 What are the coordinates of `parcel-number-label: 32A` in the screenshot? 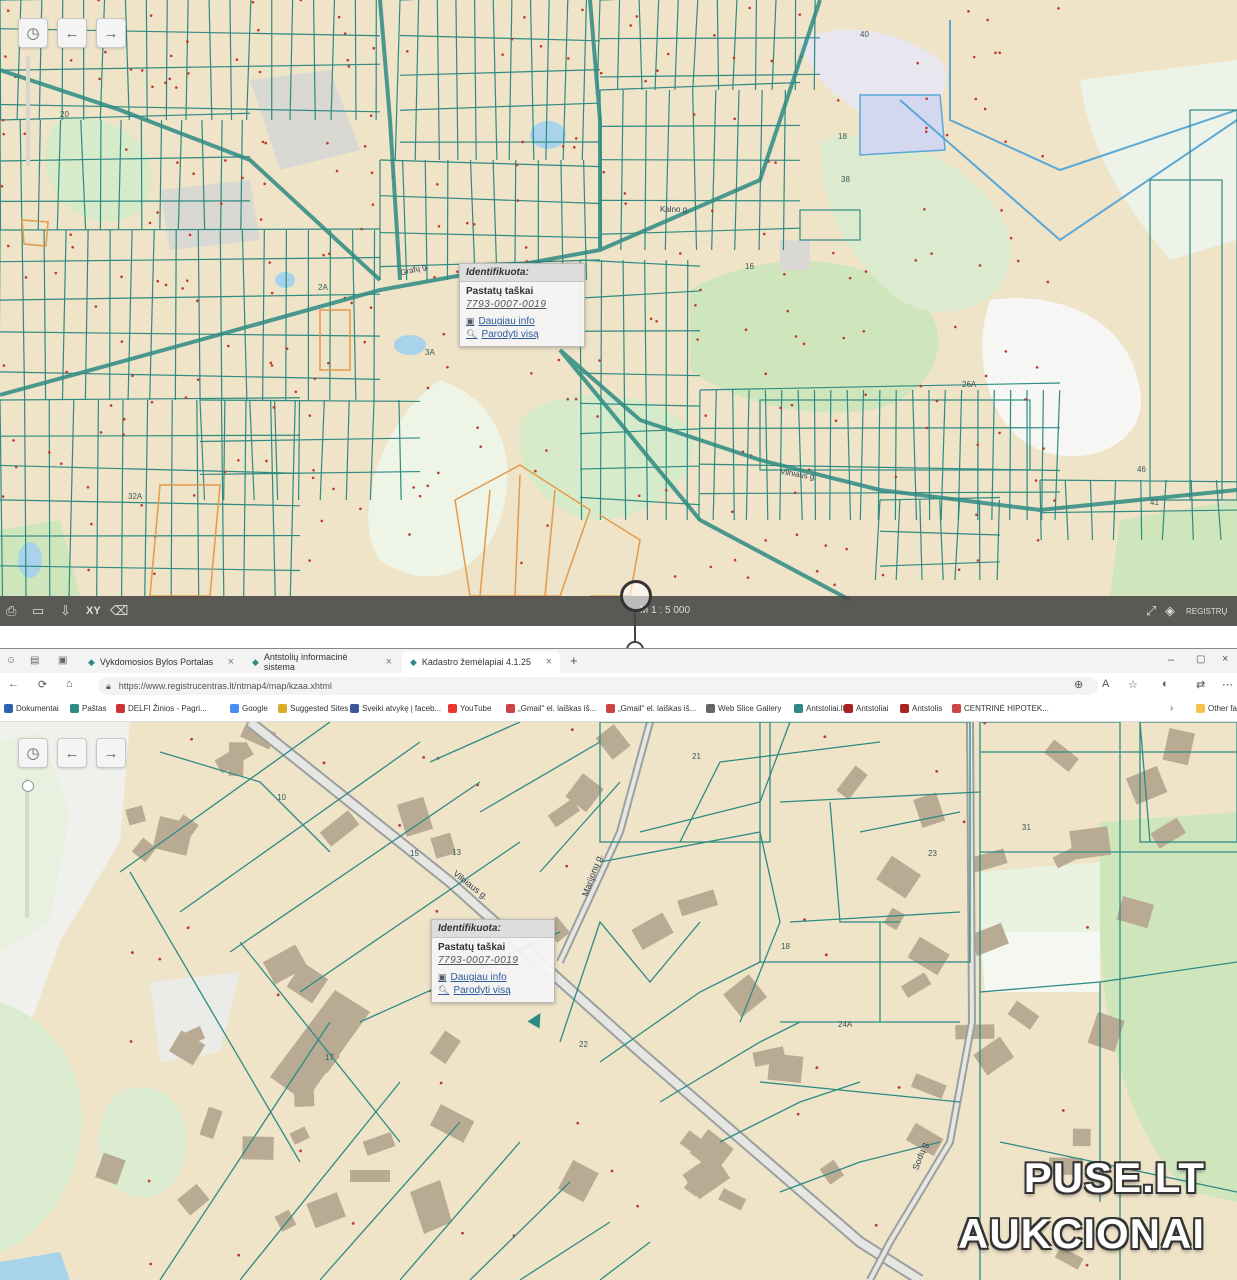 It's located at (135, 496).